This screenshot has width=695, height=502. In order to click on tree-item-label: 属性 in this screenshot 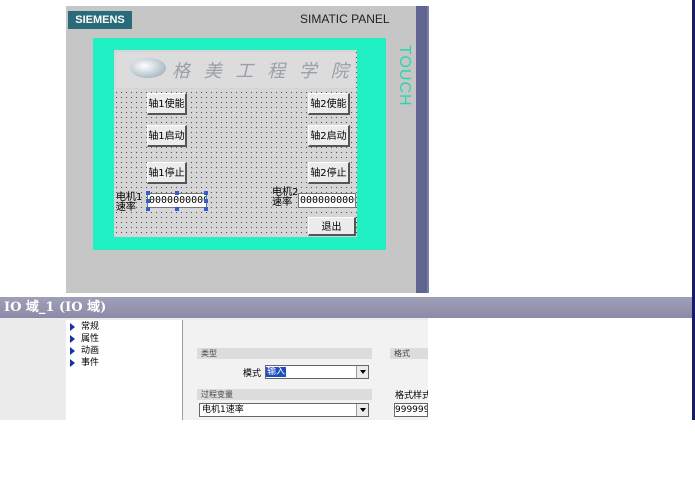, I will do `click(90, 339)`.